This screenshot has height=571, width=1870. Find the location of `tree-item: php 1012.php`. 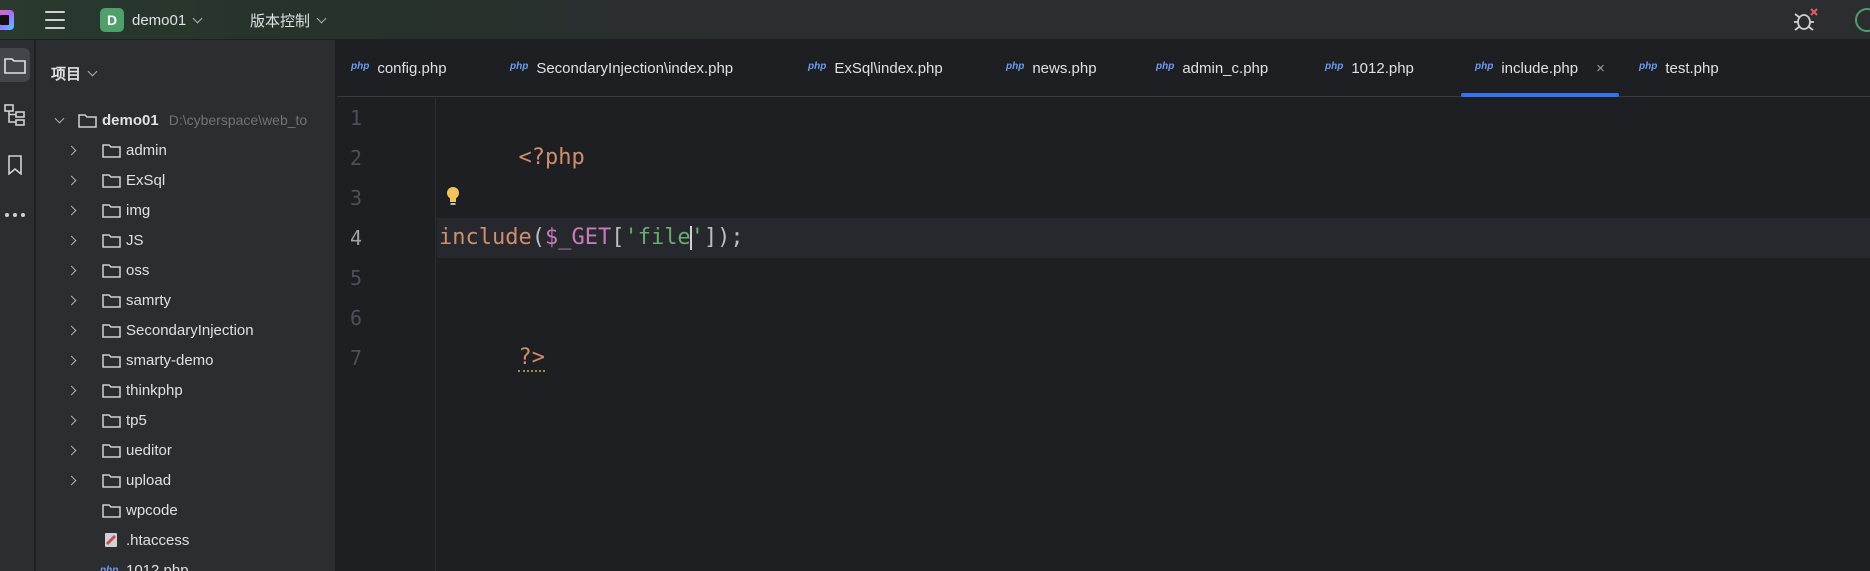

tree-item: php 1012.php is located at coordinates (185, 563).